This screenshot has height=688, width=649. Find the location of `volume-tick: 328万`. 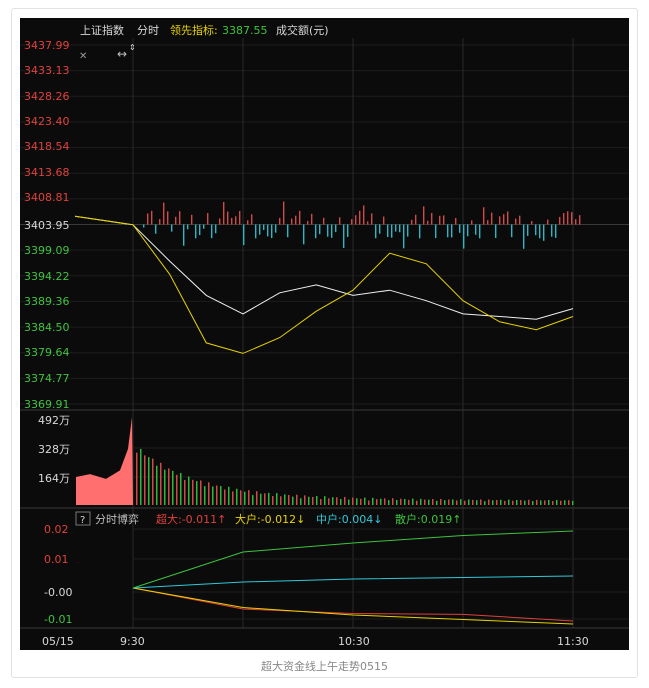

volume-tick: 328万 is located at coordinates (54, 449).